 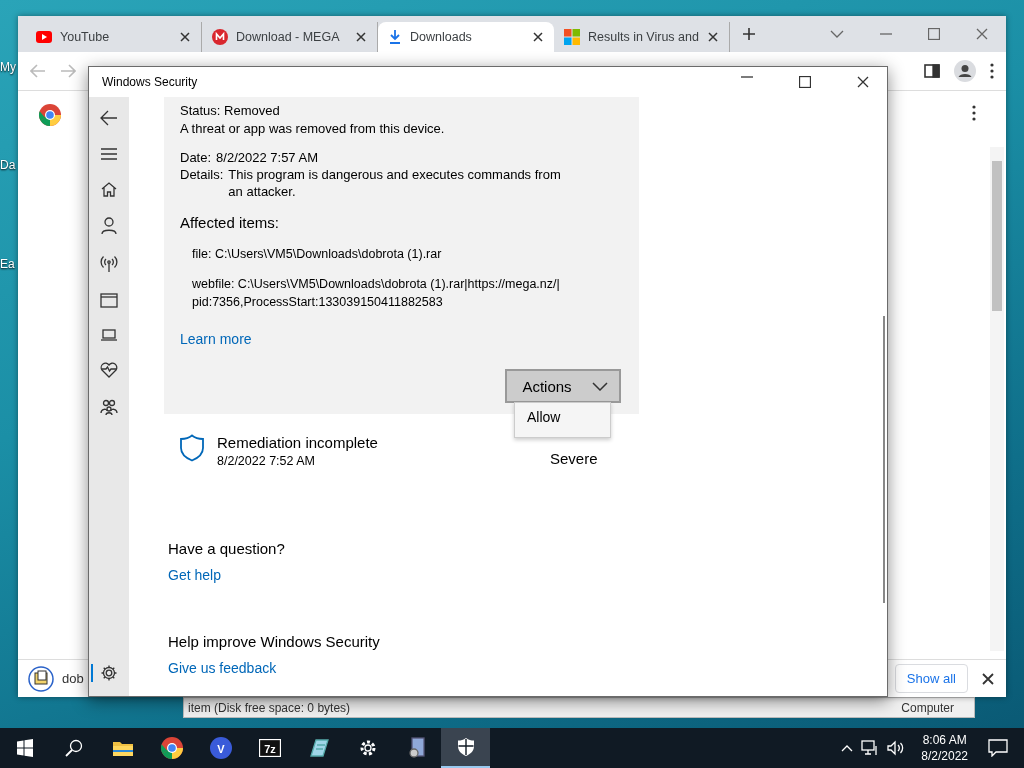 What do you see at coordinates (73, 748) in the screenshot?
I see `search-icon` at bounding box center [73, 748].